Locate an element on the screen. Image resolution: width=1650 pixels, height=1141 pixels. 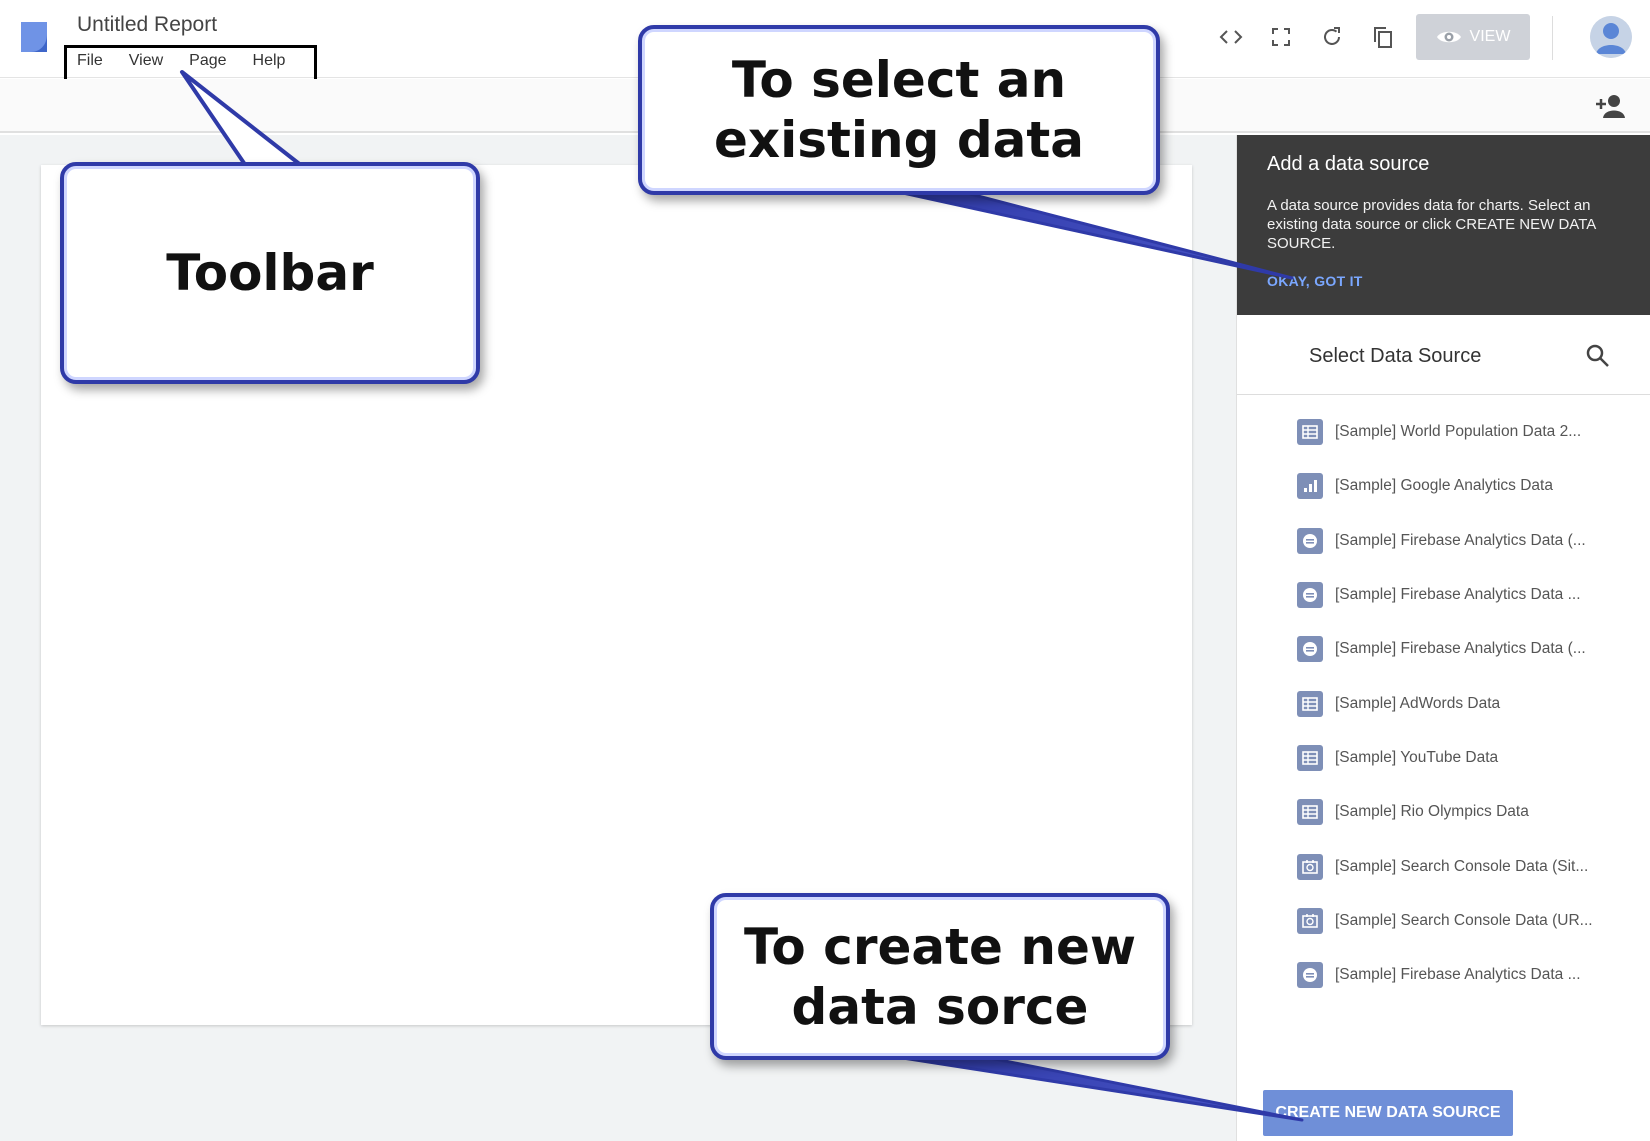
header-divider is located at coordinates (1552, 38).